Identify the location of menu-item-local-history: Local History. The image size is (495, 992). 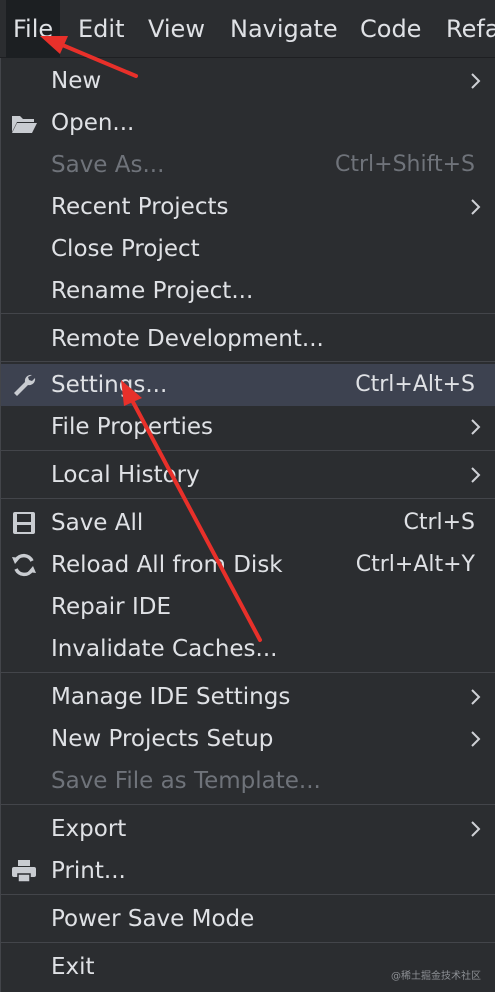
(248, 475).